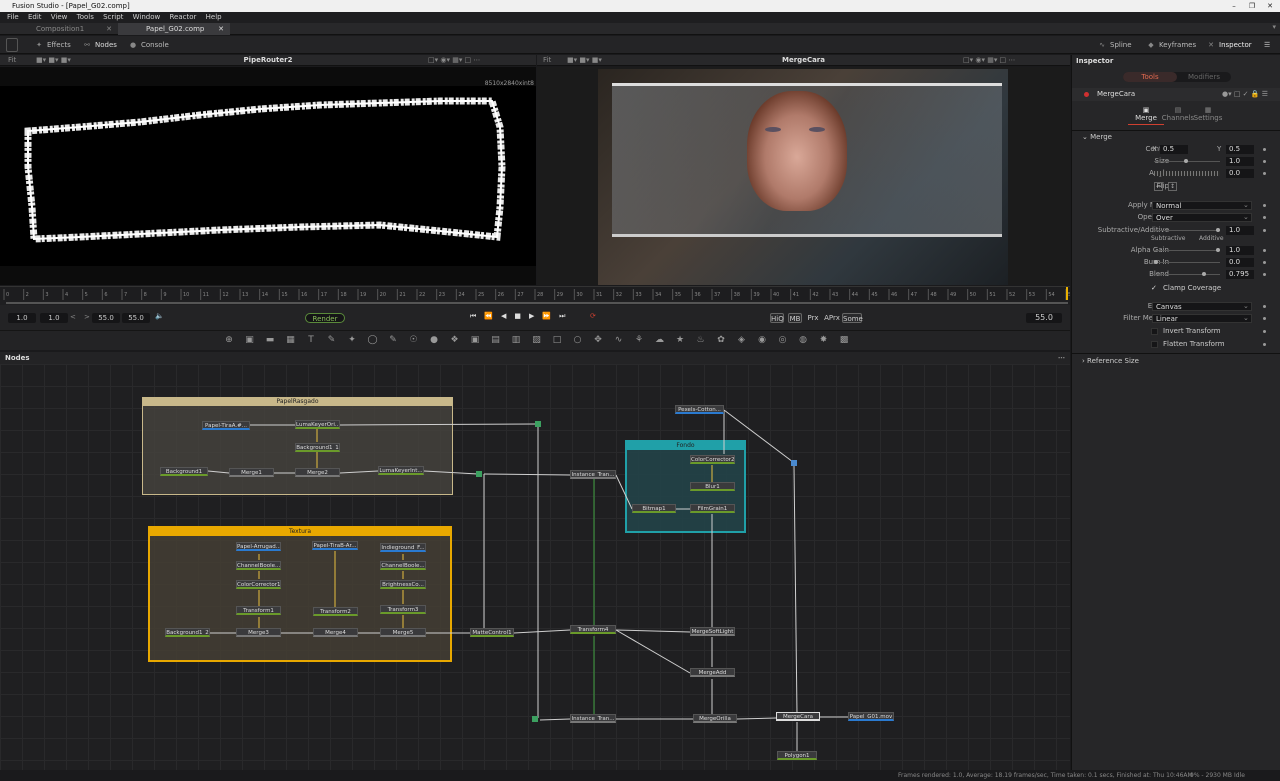 Image resolution: width=1280 pixels, height=781 pixels. What do you see at coordinates (52, 45) in the screenshot?
I see `effects-button: ✦ Effects` at bounding box center [52, 45].